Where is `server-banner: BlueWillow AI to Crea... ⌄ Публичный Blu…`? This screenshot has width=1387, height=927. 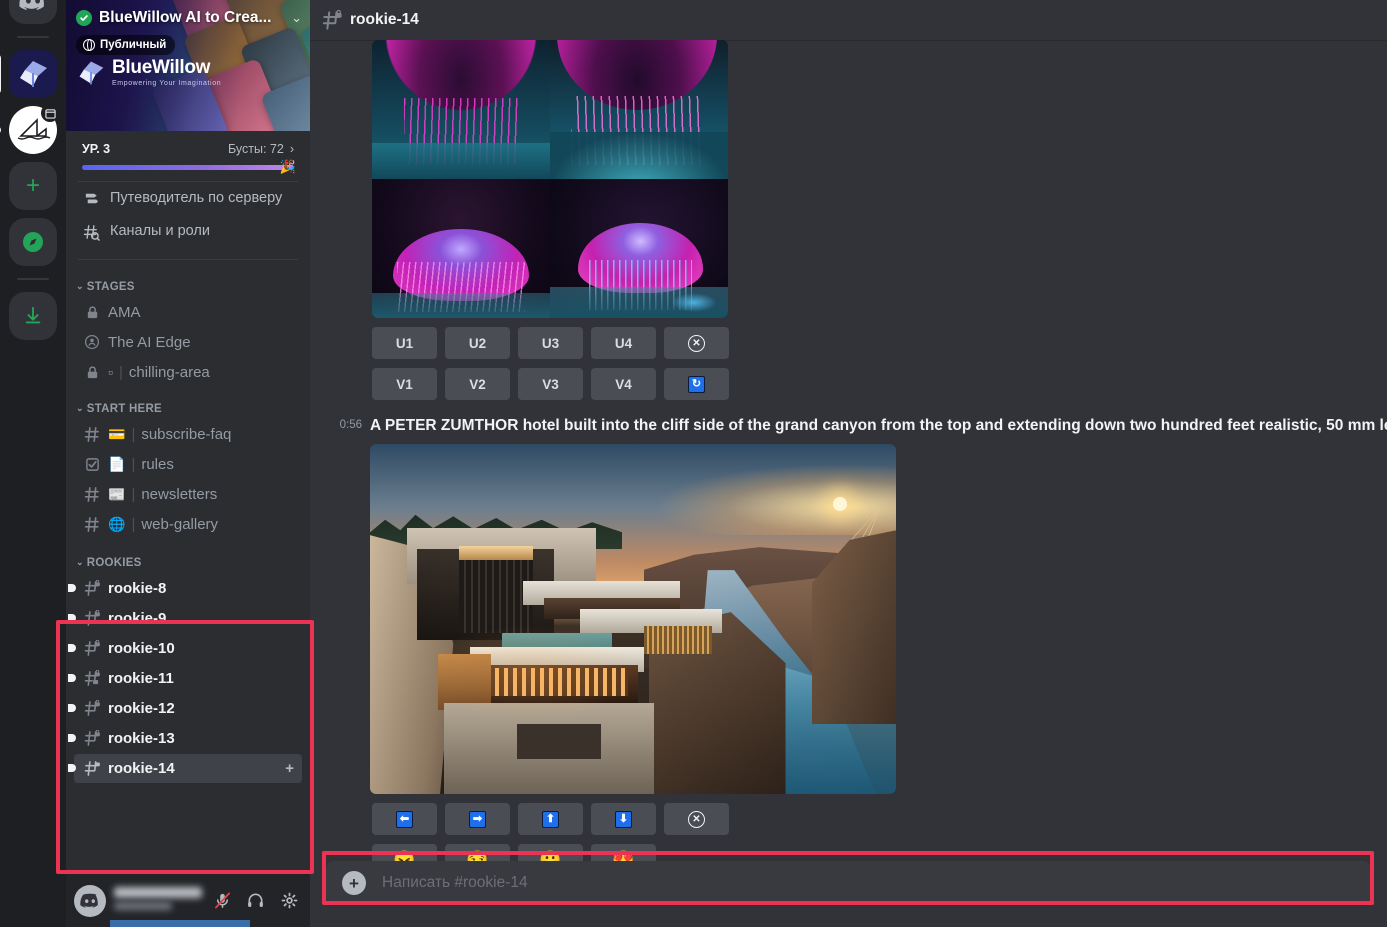 server-banner: BlueWillow AI to Crea... ⌄ Публичный Blu… is located at coordinates (188, 65).